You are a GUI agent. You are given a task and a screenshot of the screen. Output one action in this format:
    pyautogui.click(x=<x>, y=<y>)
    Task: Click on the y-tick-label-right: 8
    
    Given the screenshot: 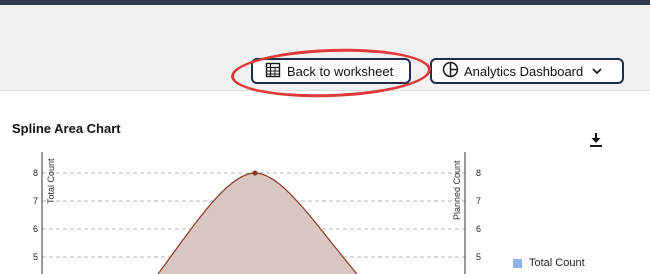 What is the action you would take?
    pyautogui.click(x=478, y=173)
    